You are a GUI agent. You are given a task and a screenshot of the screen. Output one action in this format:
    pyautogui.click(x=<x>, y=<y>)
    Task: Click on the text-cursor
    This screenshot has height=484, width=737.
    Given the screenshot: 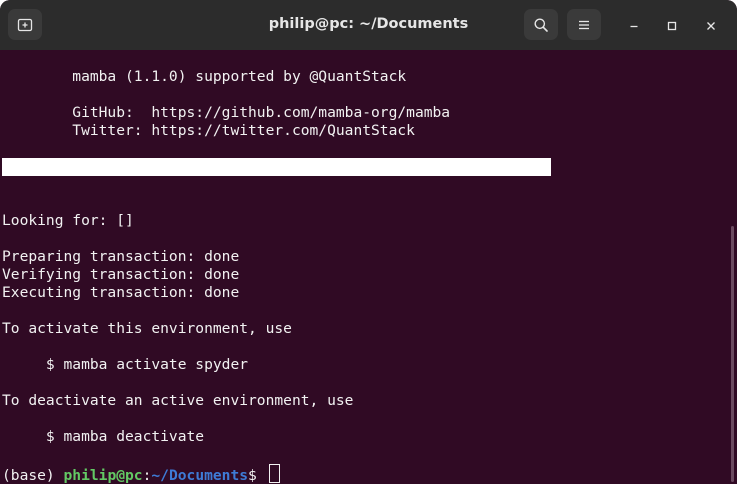 What is the action you would take?
    pyautogui.click(x=274, y=473)
    